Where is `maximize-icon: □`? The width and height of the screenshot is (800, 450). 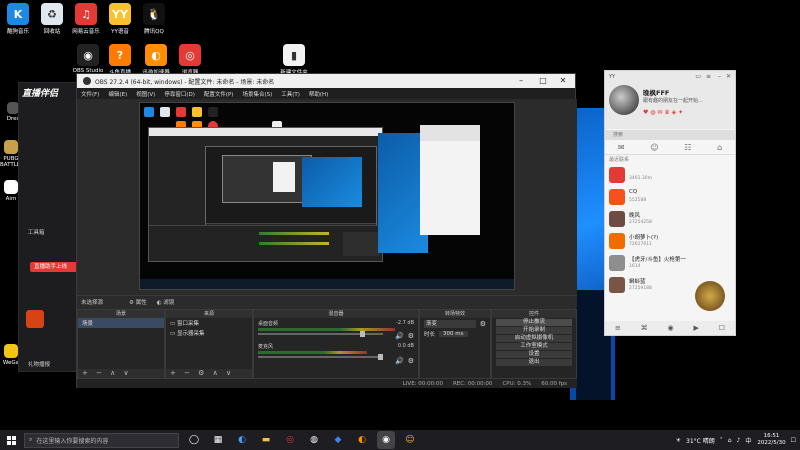
maximize-icon: □ is located at coordinates (543, 81).